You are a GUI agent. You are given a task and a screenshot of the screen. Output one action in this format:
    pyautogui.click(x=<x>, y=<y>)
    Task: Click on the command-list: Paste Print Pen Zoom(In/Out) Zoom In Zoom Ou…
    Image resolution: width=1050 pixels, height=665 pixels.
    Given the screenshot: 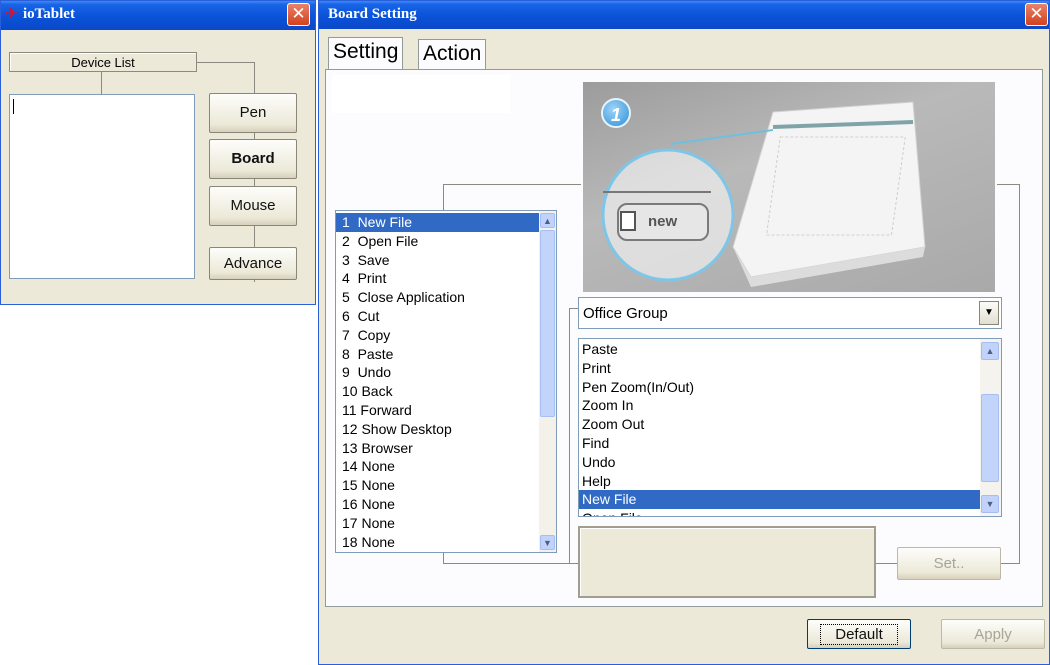 What is the action you would take?
    pyautogui.click(x=790, y=427)
    